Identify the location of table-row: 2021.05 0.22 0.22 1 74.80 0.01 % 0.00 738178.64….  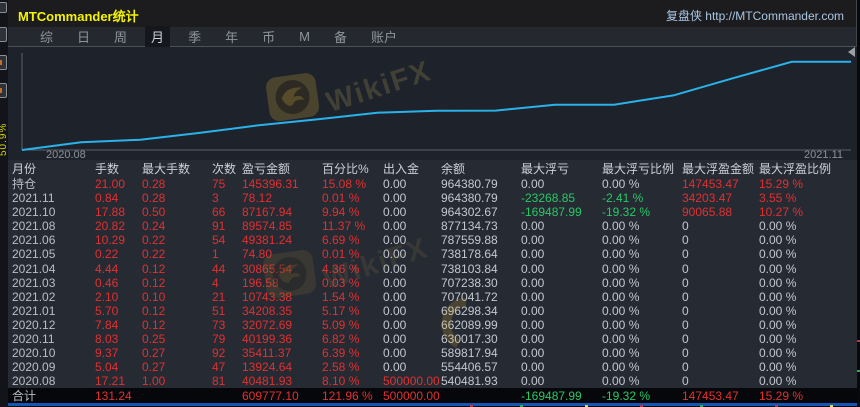
(432, 254).